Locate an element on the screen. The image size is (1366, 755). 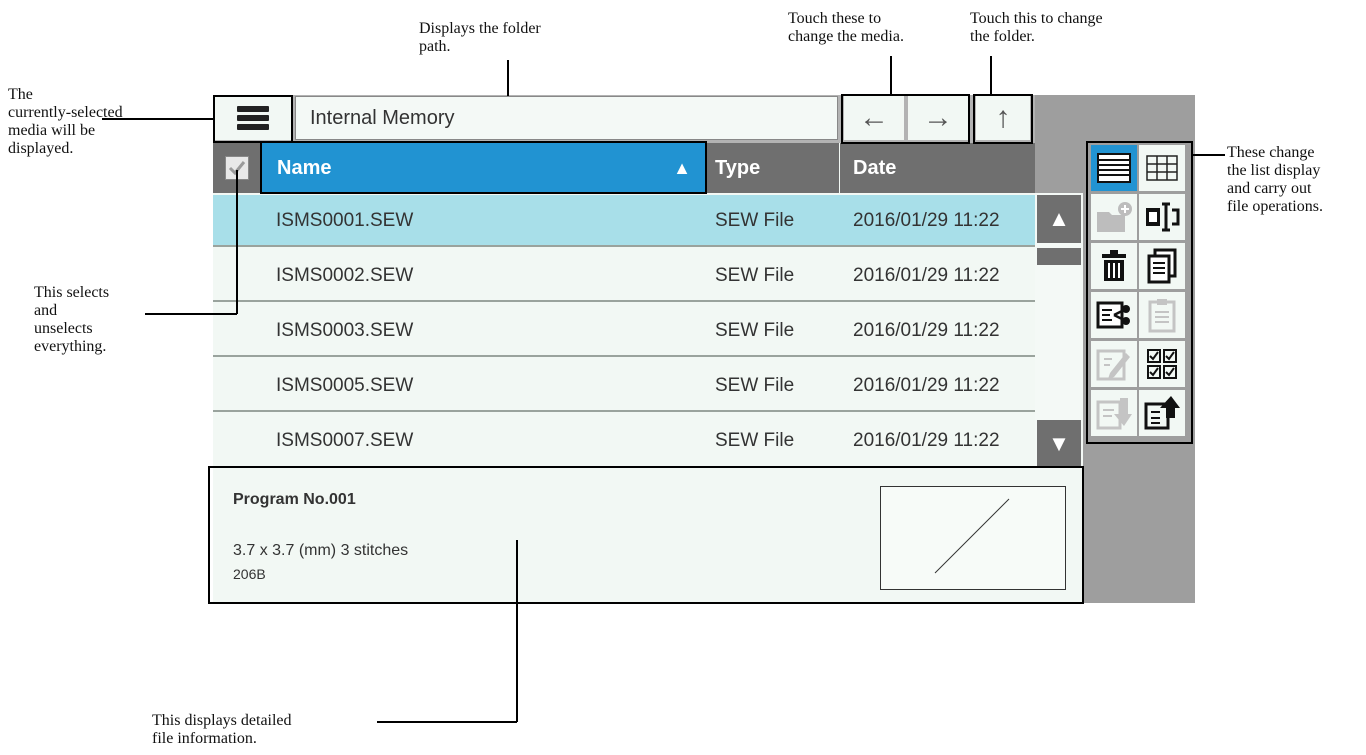
column-header-name-label: Name is located at coordinates (304, 167).